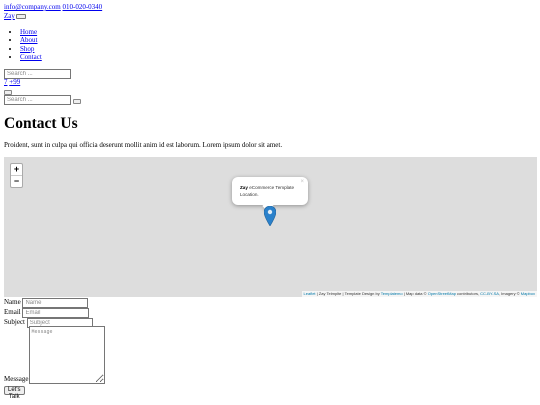 Image resolution: width=540 pixels, height=405 pixels. I want to click on message-row: Message, so click(54, 355).